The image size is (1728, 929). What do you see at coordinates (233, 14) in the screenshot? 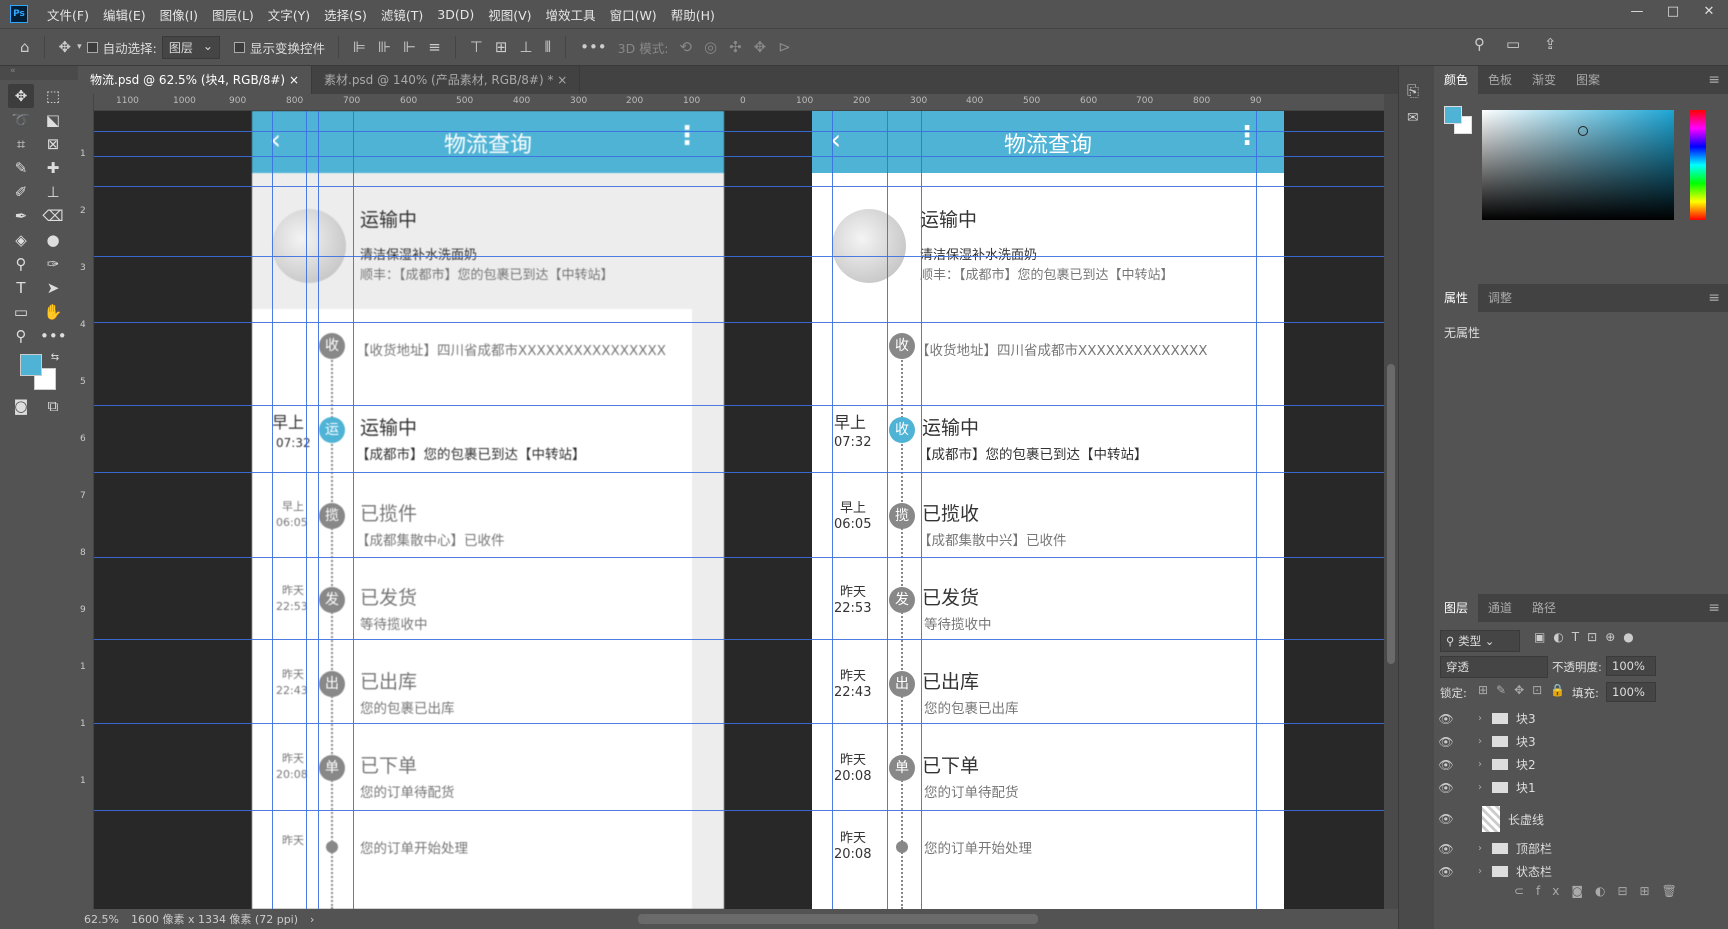
I see `menu-layer: 图层(L)` at bounding box center [233, 14].